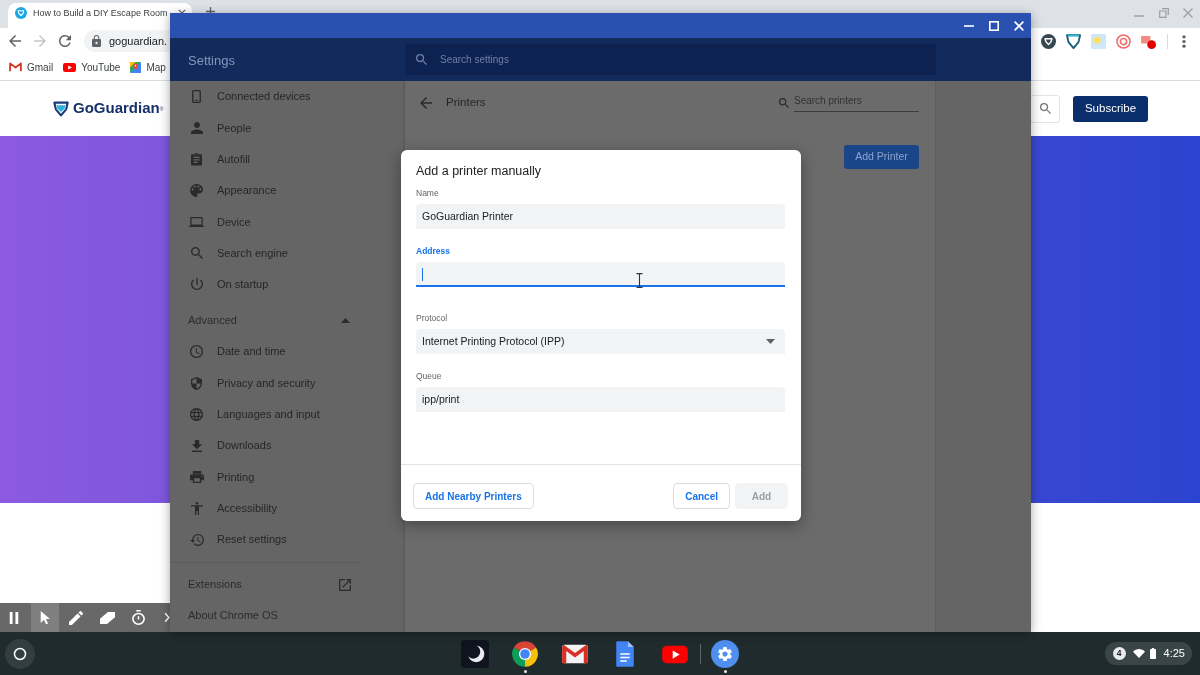 The image size is (1200, 675). Describe the element at coordinates (286, 477) in the screenshot. I see `sidebar-item: Printing` at that location.